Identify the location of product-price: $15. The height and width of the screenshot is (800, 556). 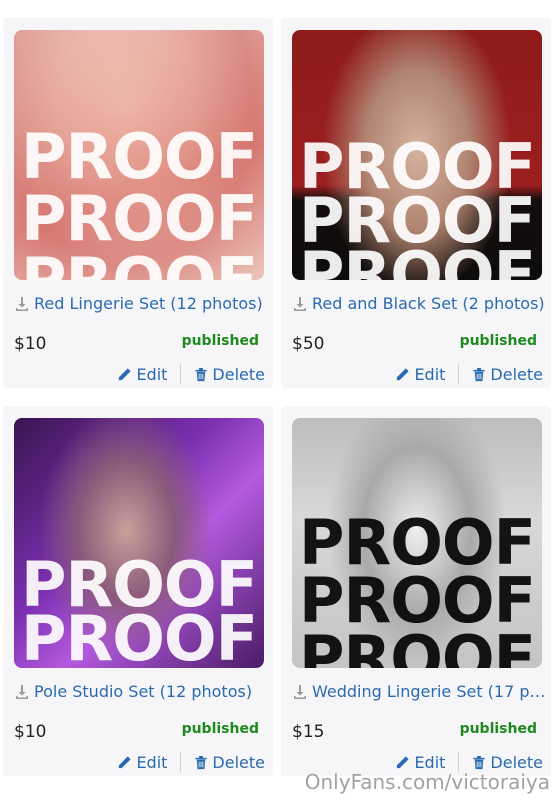
(308, 732).